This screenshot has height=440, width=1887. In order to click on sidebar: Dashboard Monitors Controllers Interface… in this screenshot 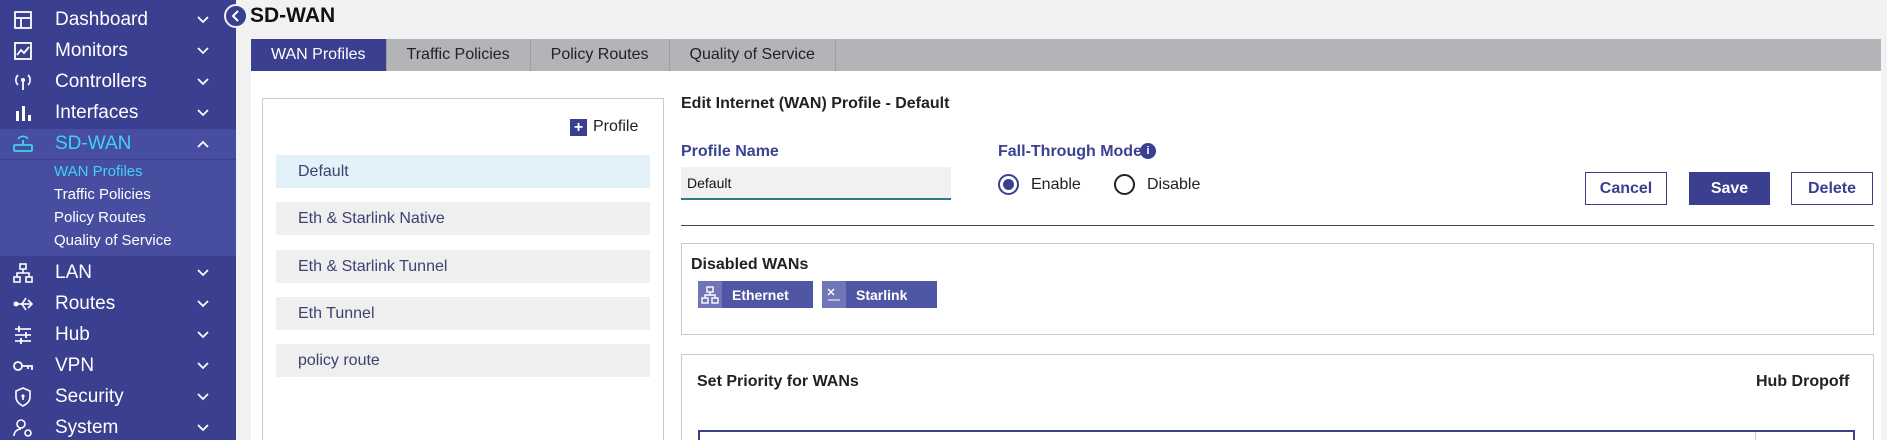, I will do `click(118, 220)`.